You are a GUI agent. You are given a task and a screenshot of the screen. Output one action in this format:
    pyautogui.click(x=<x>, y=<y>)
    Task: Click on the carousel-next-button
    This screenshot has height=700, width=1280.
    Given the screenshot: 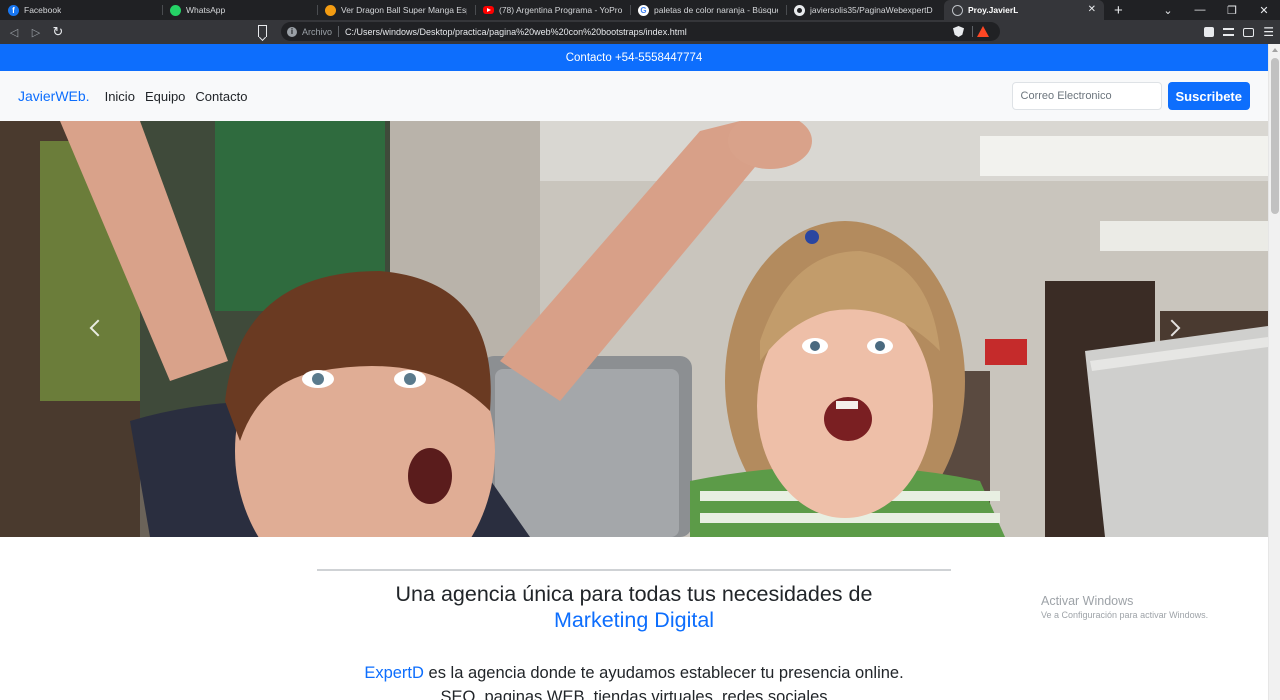 What is the action you would take?
    pyautogui.click(x=1172, y=328)
    